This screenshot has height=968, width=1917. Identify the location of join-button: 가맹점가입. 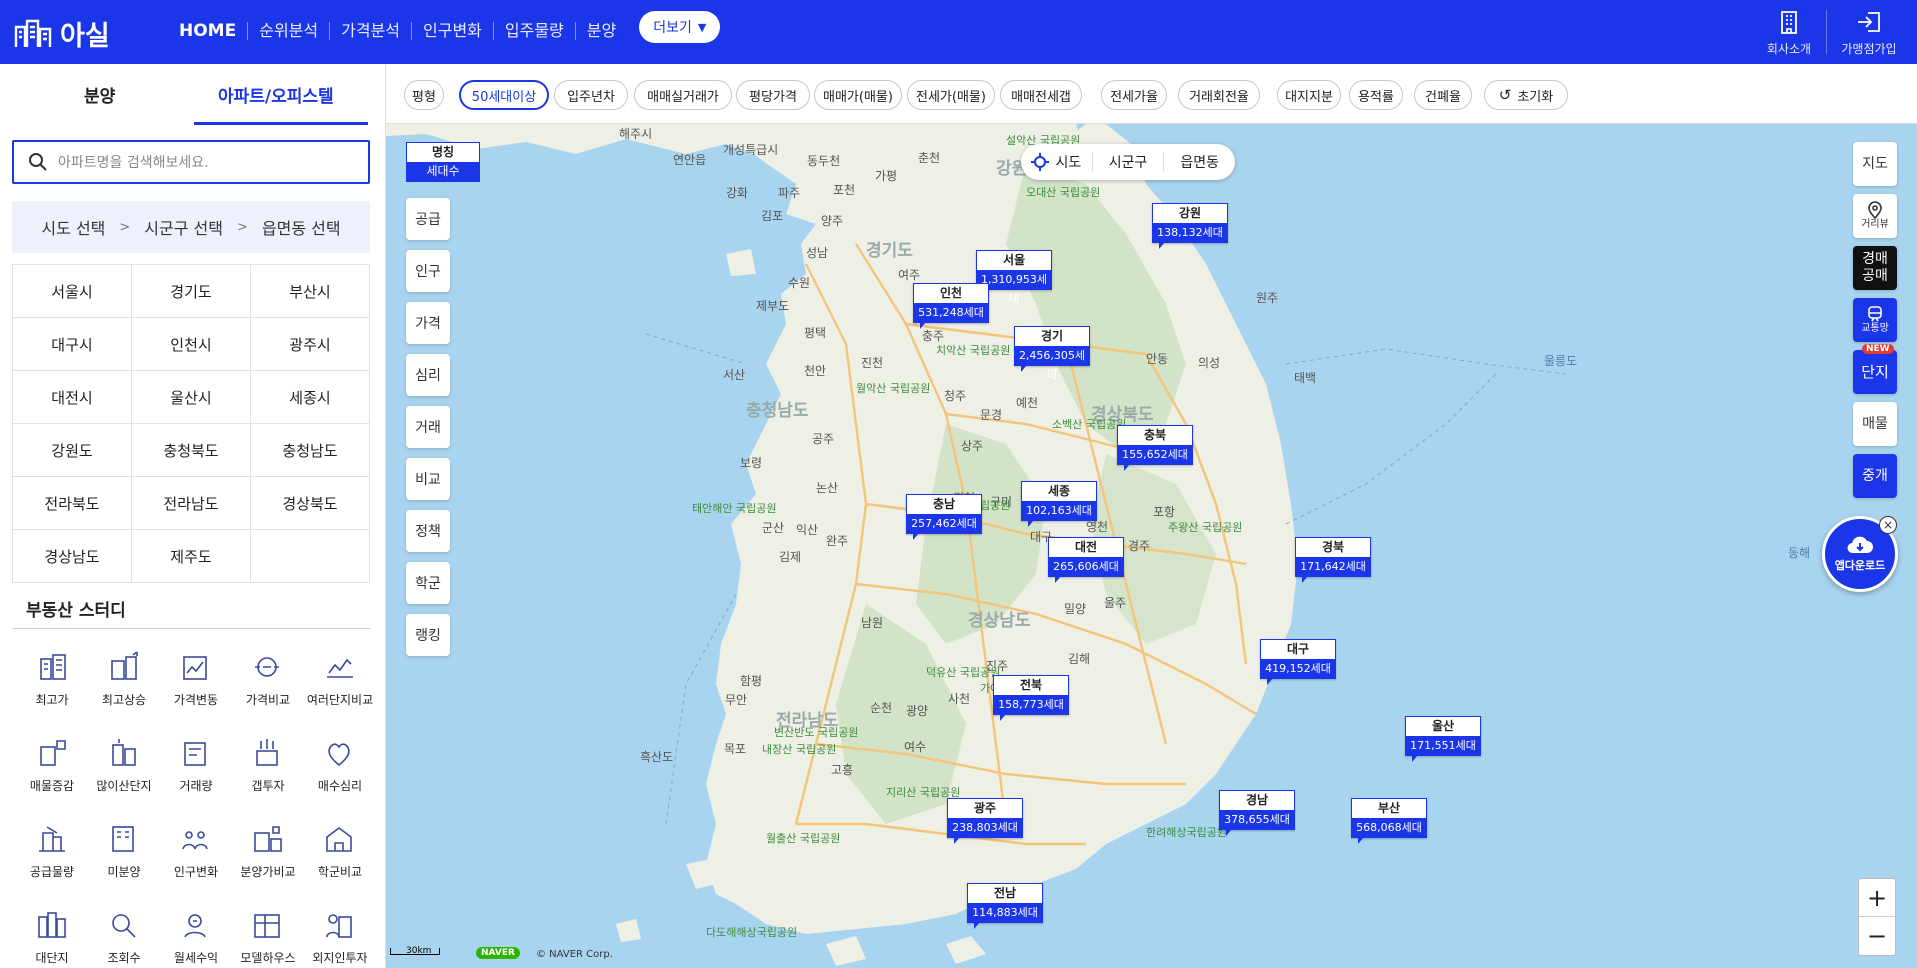
(1869, 34).